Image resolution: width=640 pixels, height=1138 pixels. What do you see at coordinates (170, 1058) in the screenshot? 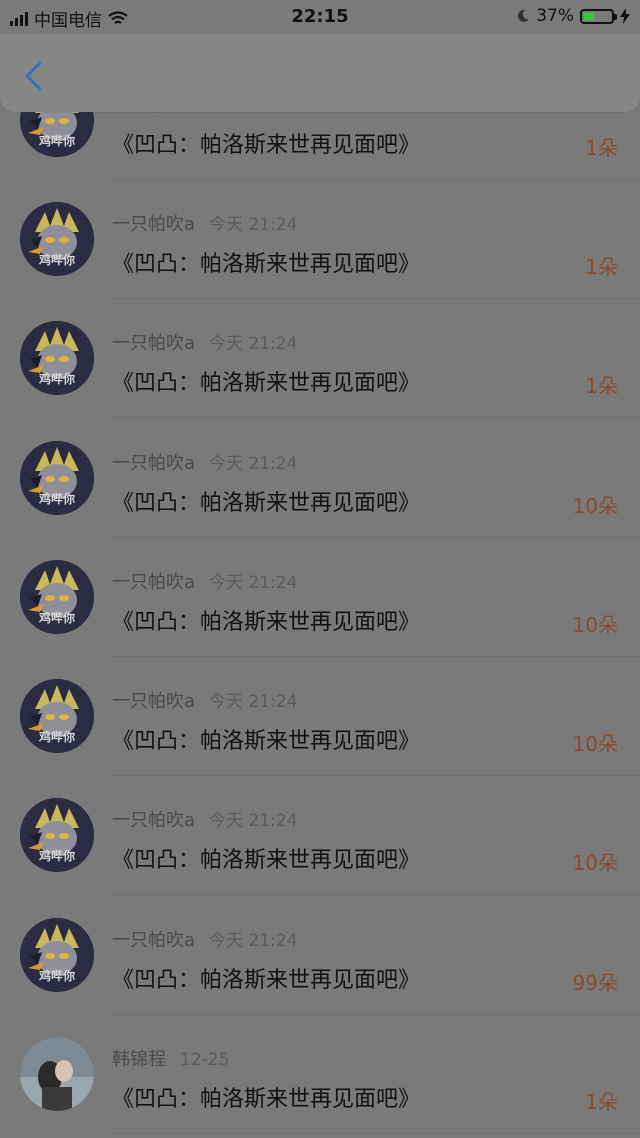
I see `sender-meta: 韩锦程 12-25` at bounding box center [170, 1058].